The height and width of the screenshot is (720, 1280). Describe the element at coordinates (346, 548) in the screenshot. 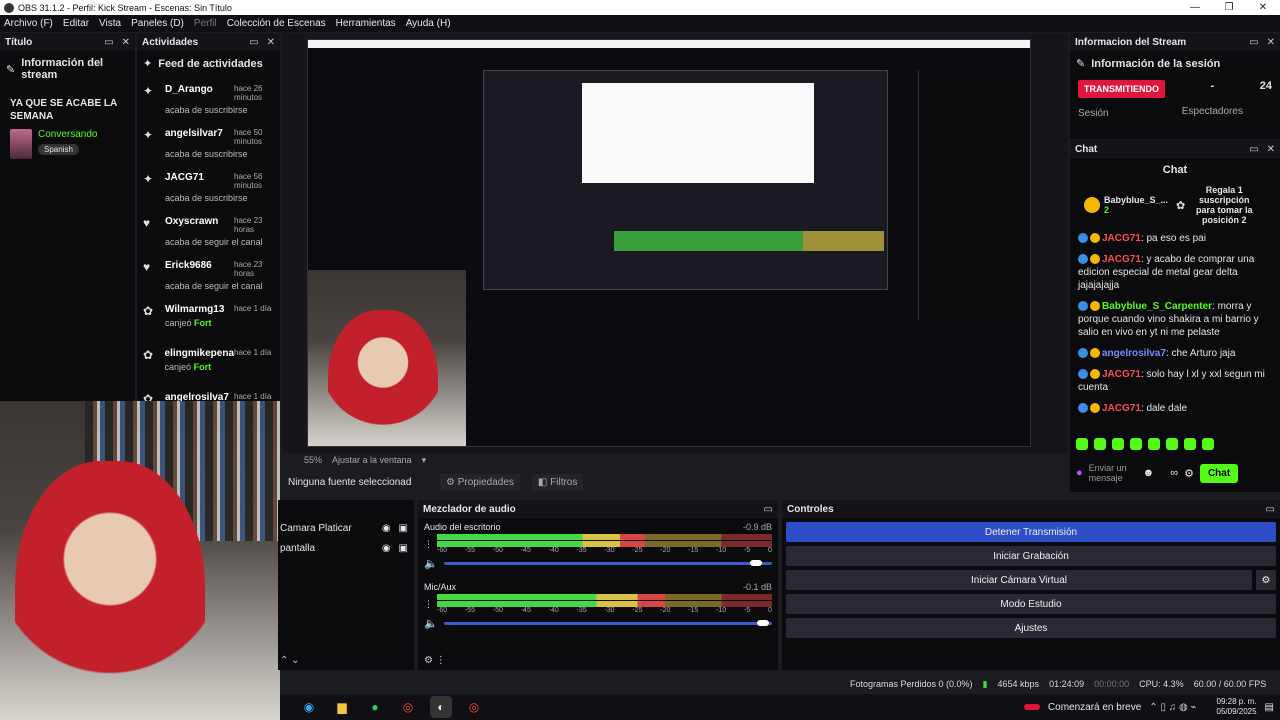

I see `source-item: pantalla ◉ ▣` at that location.